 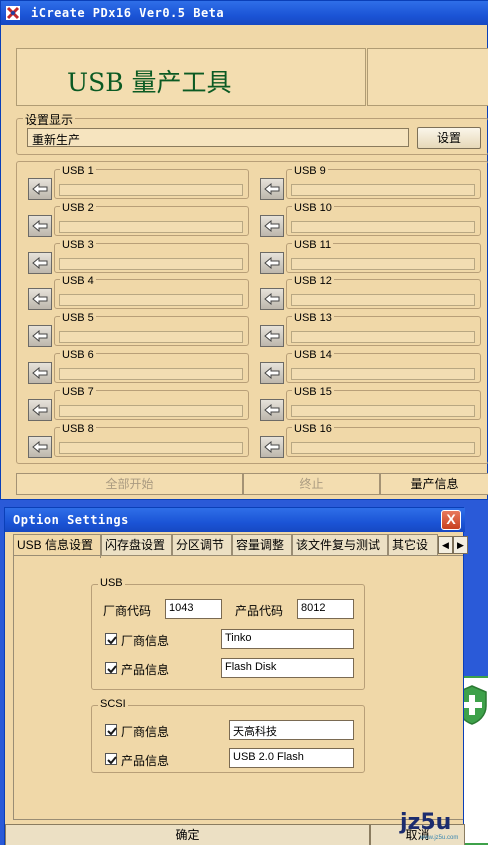 I want to click on usb-product-info-checkbox, so click(x=111, y=668).